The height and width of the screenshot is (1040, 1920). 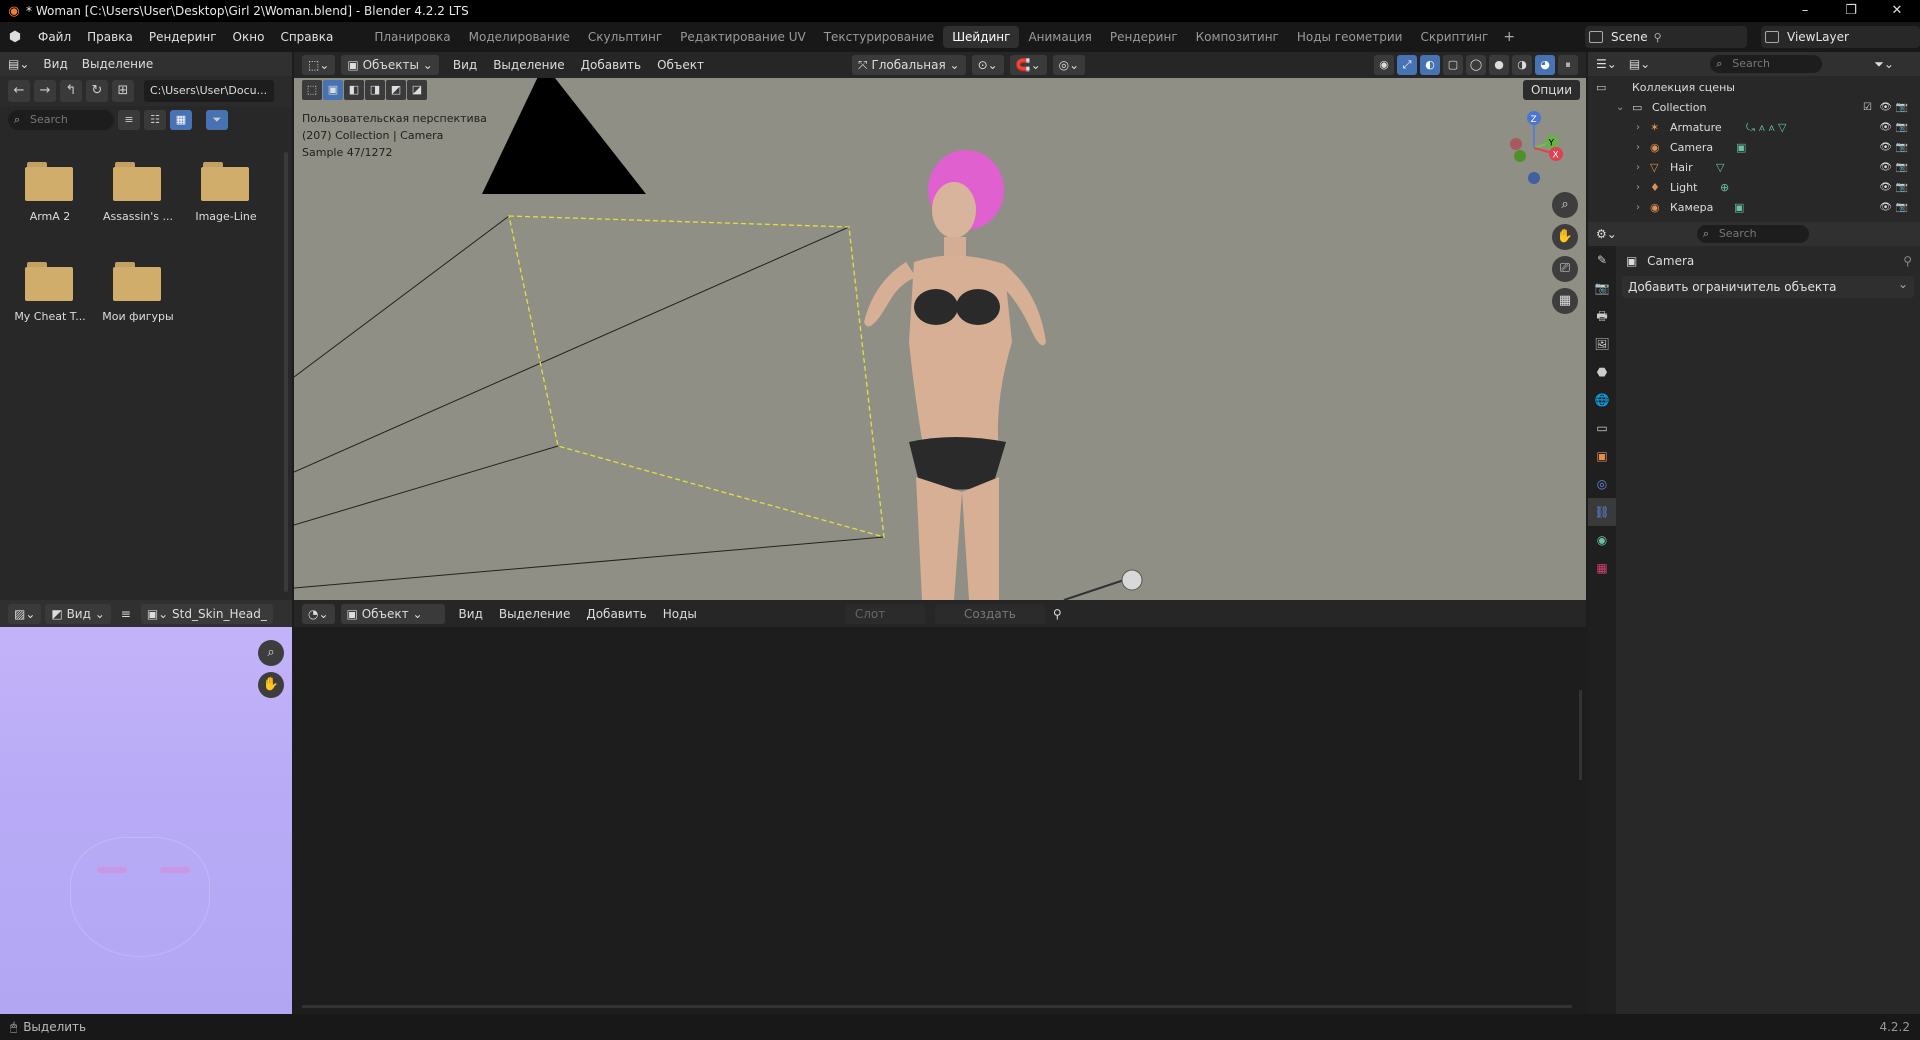 I want to click on overlay-icon: ◐, so click(x=1430, y=65).